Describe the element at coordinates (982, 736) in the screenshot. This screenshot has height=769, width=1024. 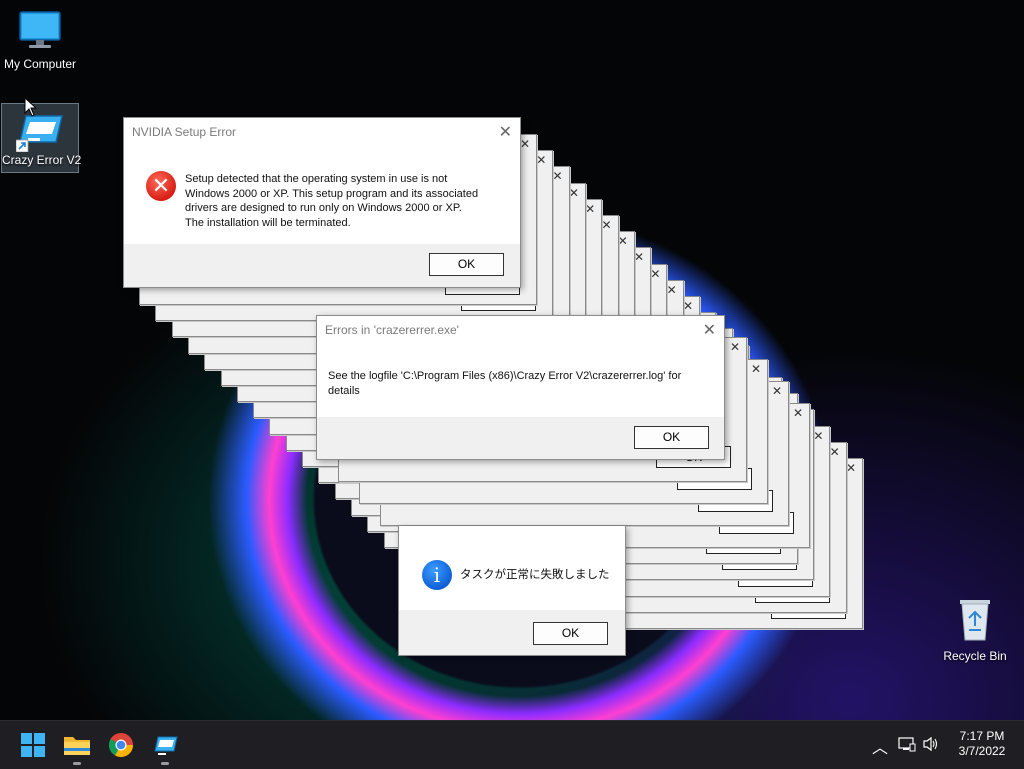
I see `clock-time: 7:17 PM` at that location.